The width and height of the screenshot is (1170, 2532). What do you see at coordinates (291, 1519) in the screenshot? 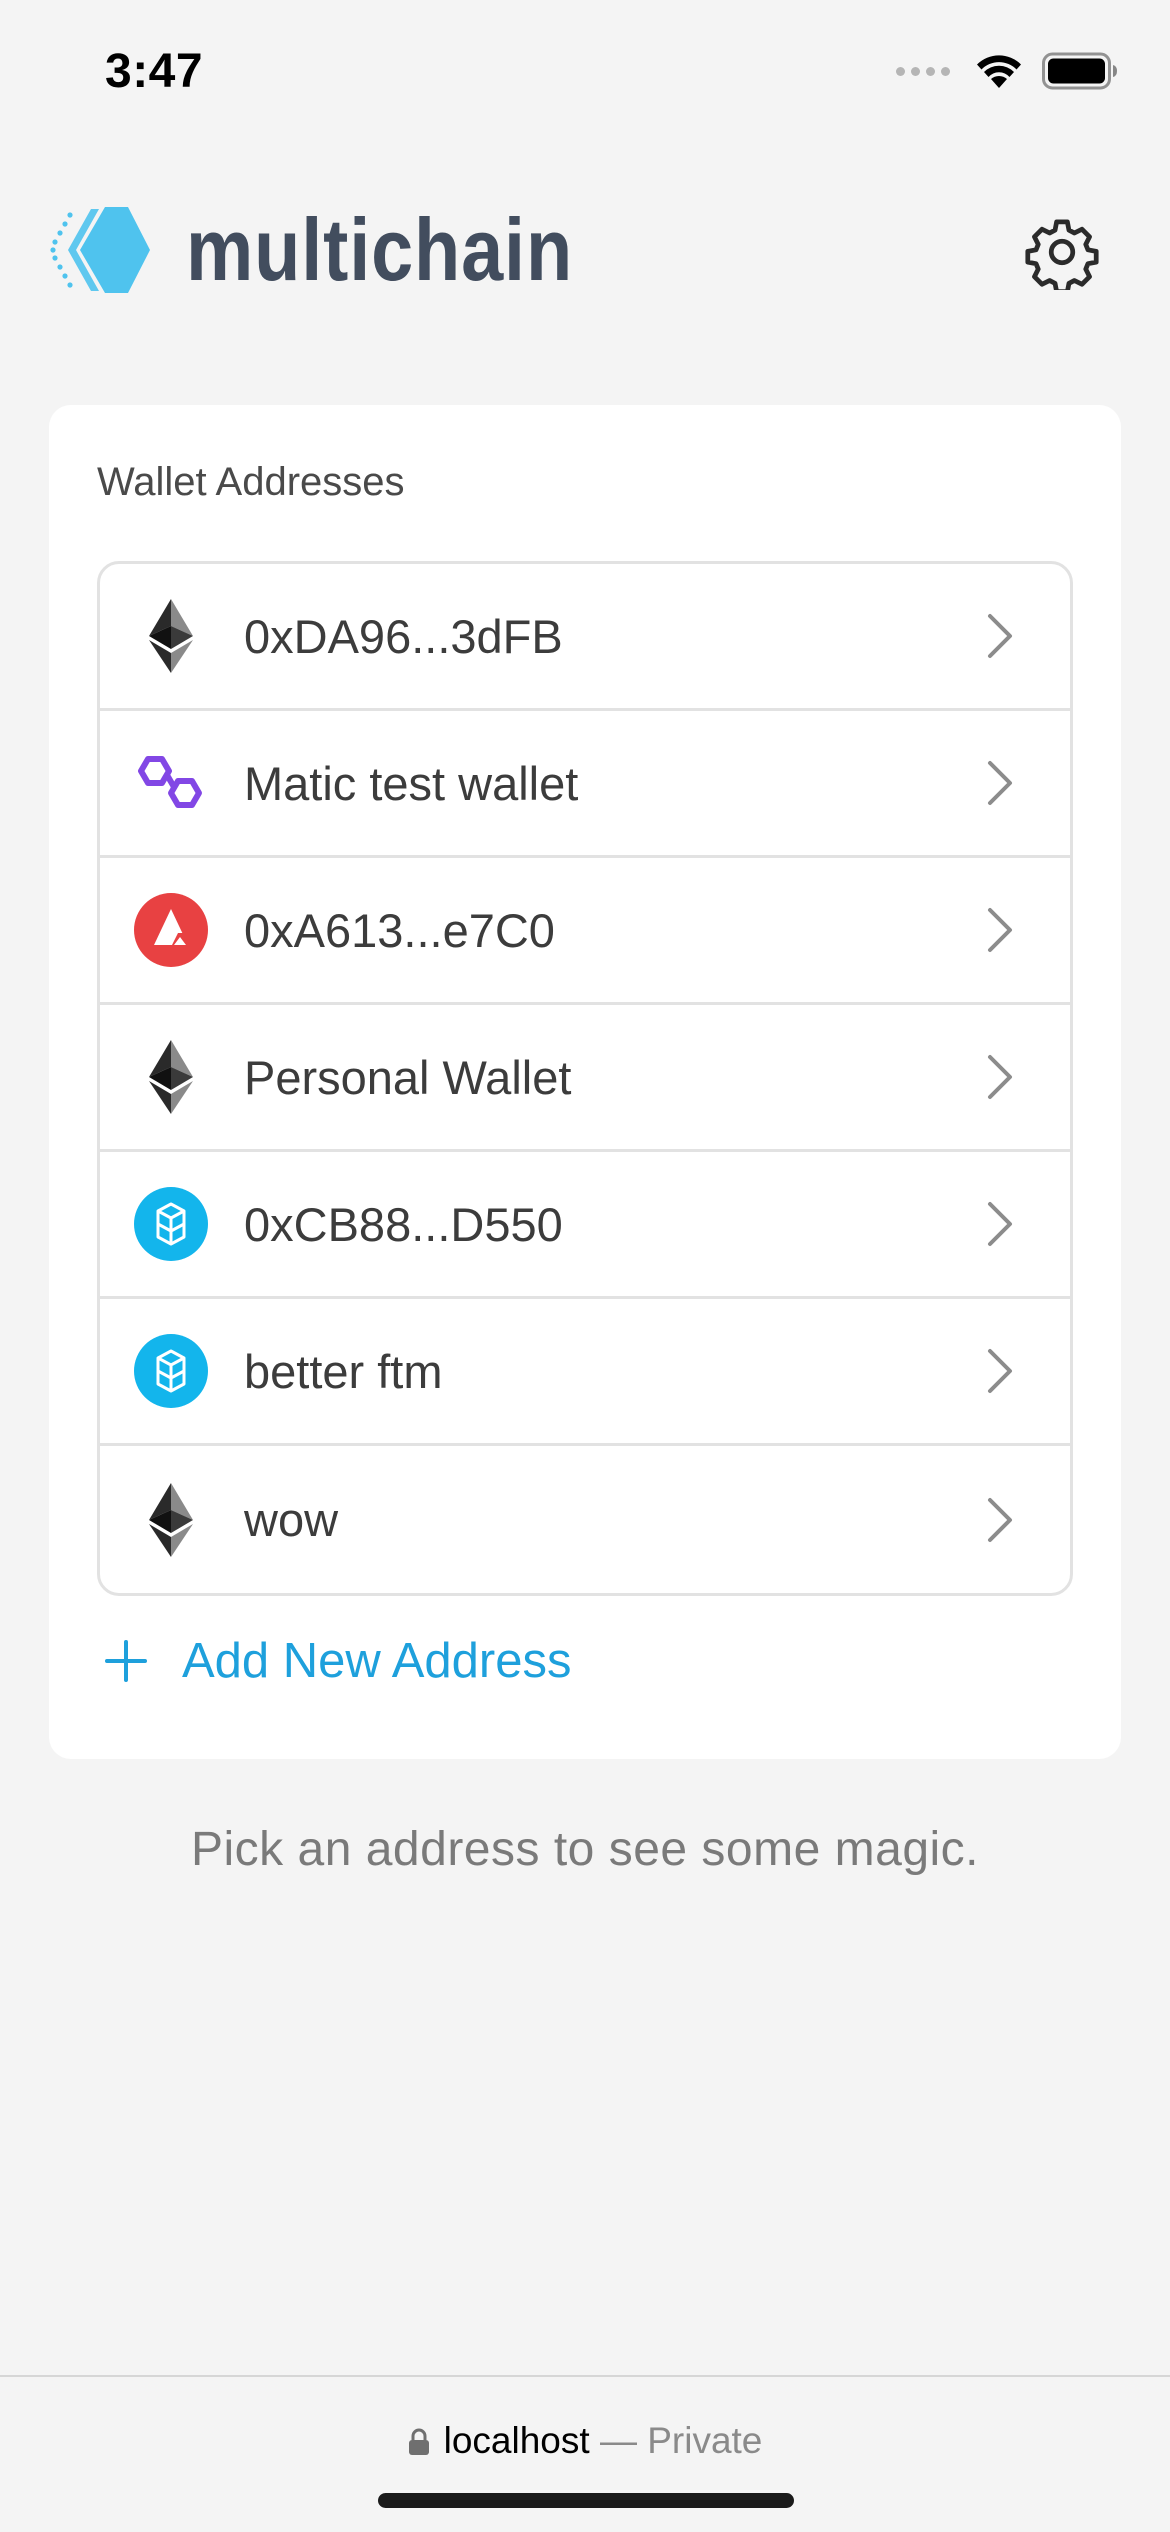
I see `wallet-label: wow` at bounding box center [291, 1519].